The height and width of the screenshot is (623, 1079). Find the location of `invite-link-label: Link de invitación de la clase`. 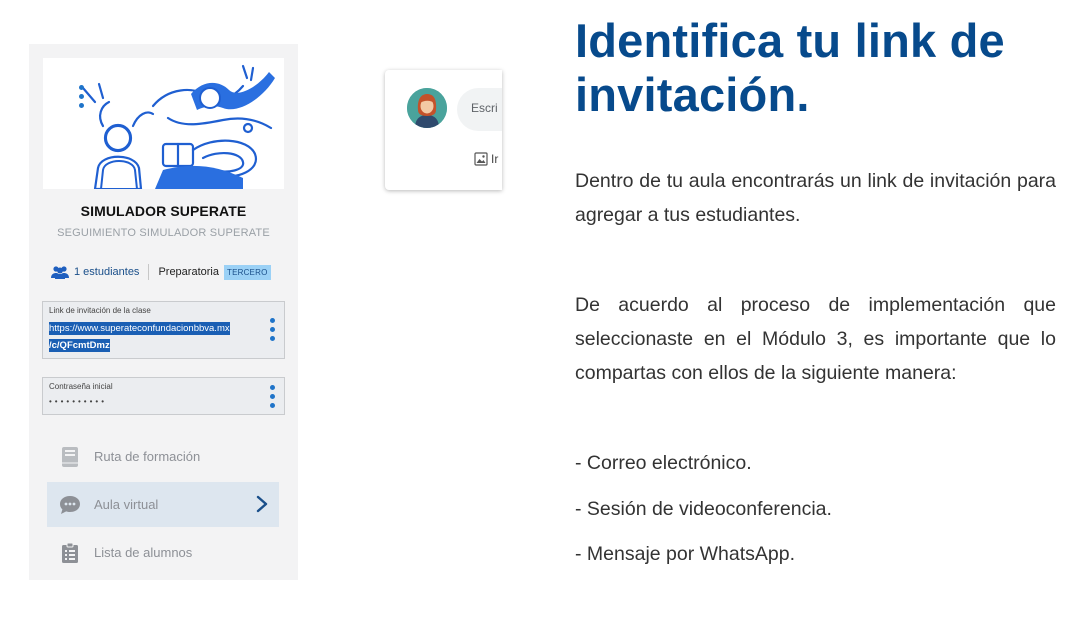

invite-link-label: Link de invitación de la clase is located at coordinates (100, 310).